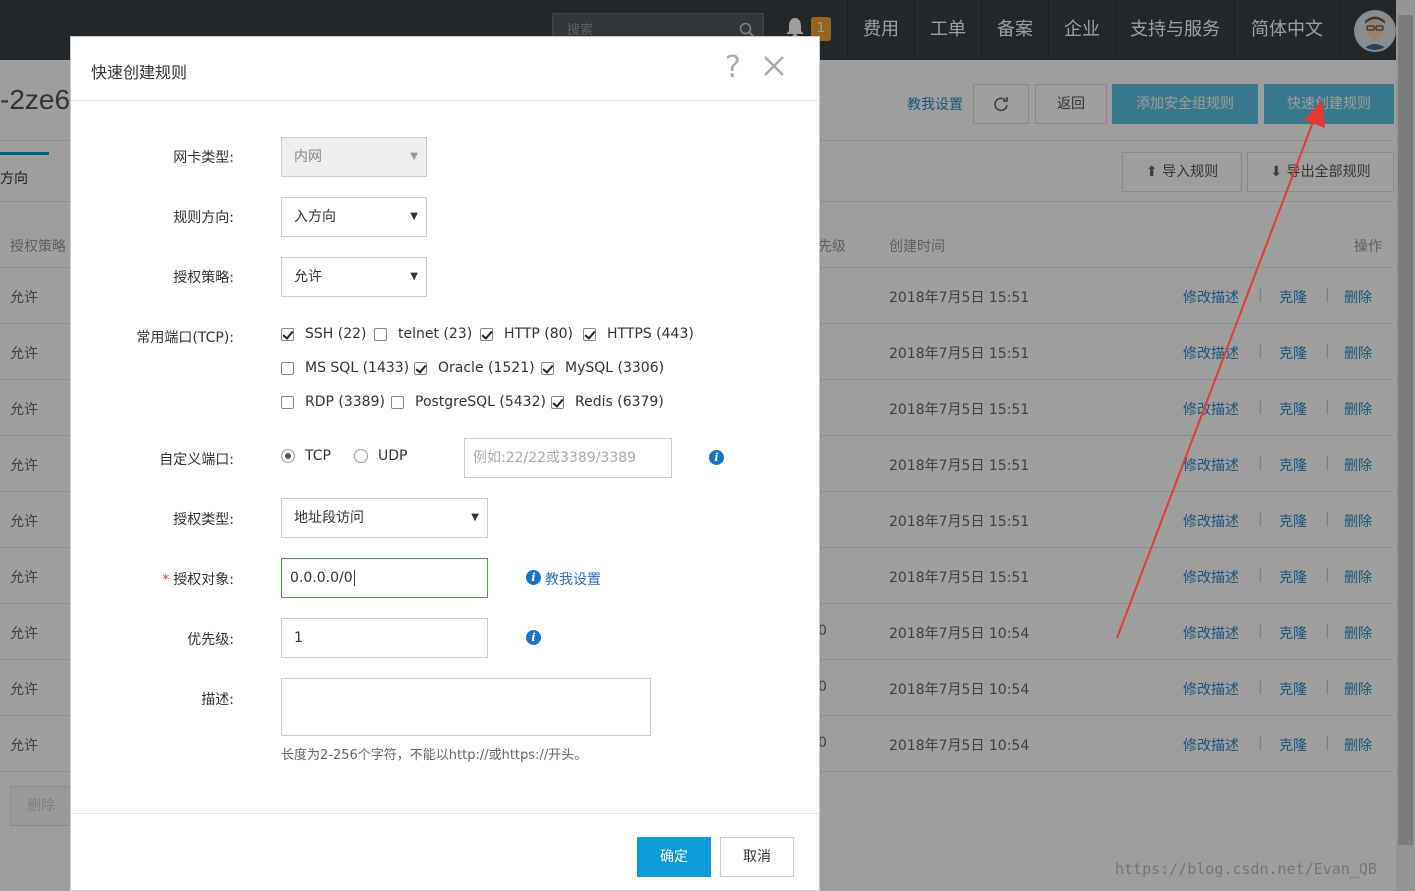 The width and height of the screenshot is (1415, 891). Describe the element at coordinates (217, 700) in the screenshot. I see `description-label: 描述:` at that location.